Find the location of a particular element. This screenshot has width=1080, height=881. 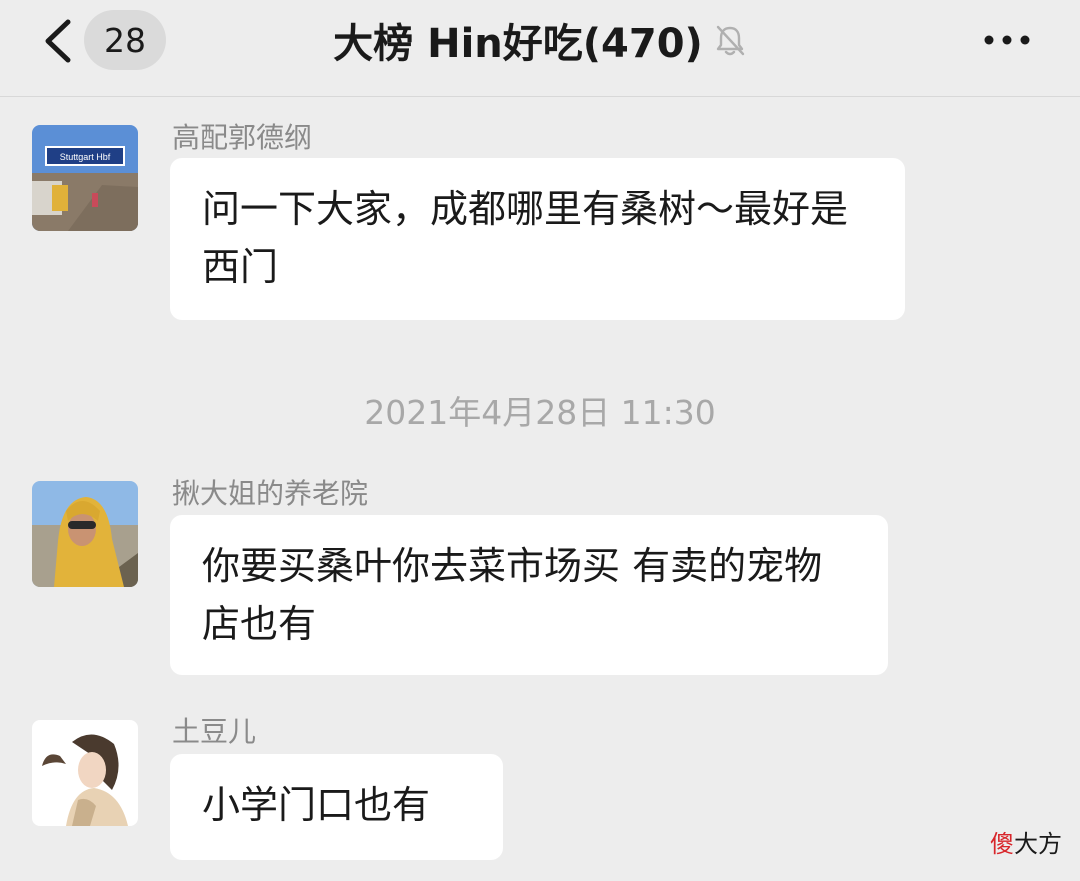

message-bubble: 你要买桑叶你去菜市场买 有卖的宠物店也有 is located at coordinates (529, 595).